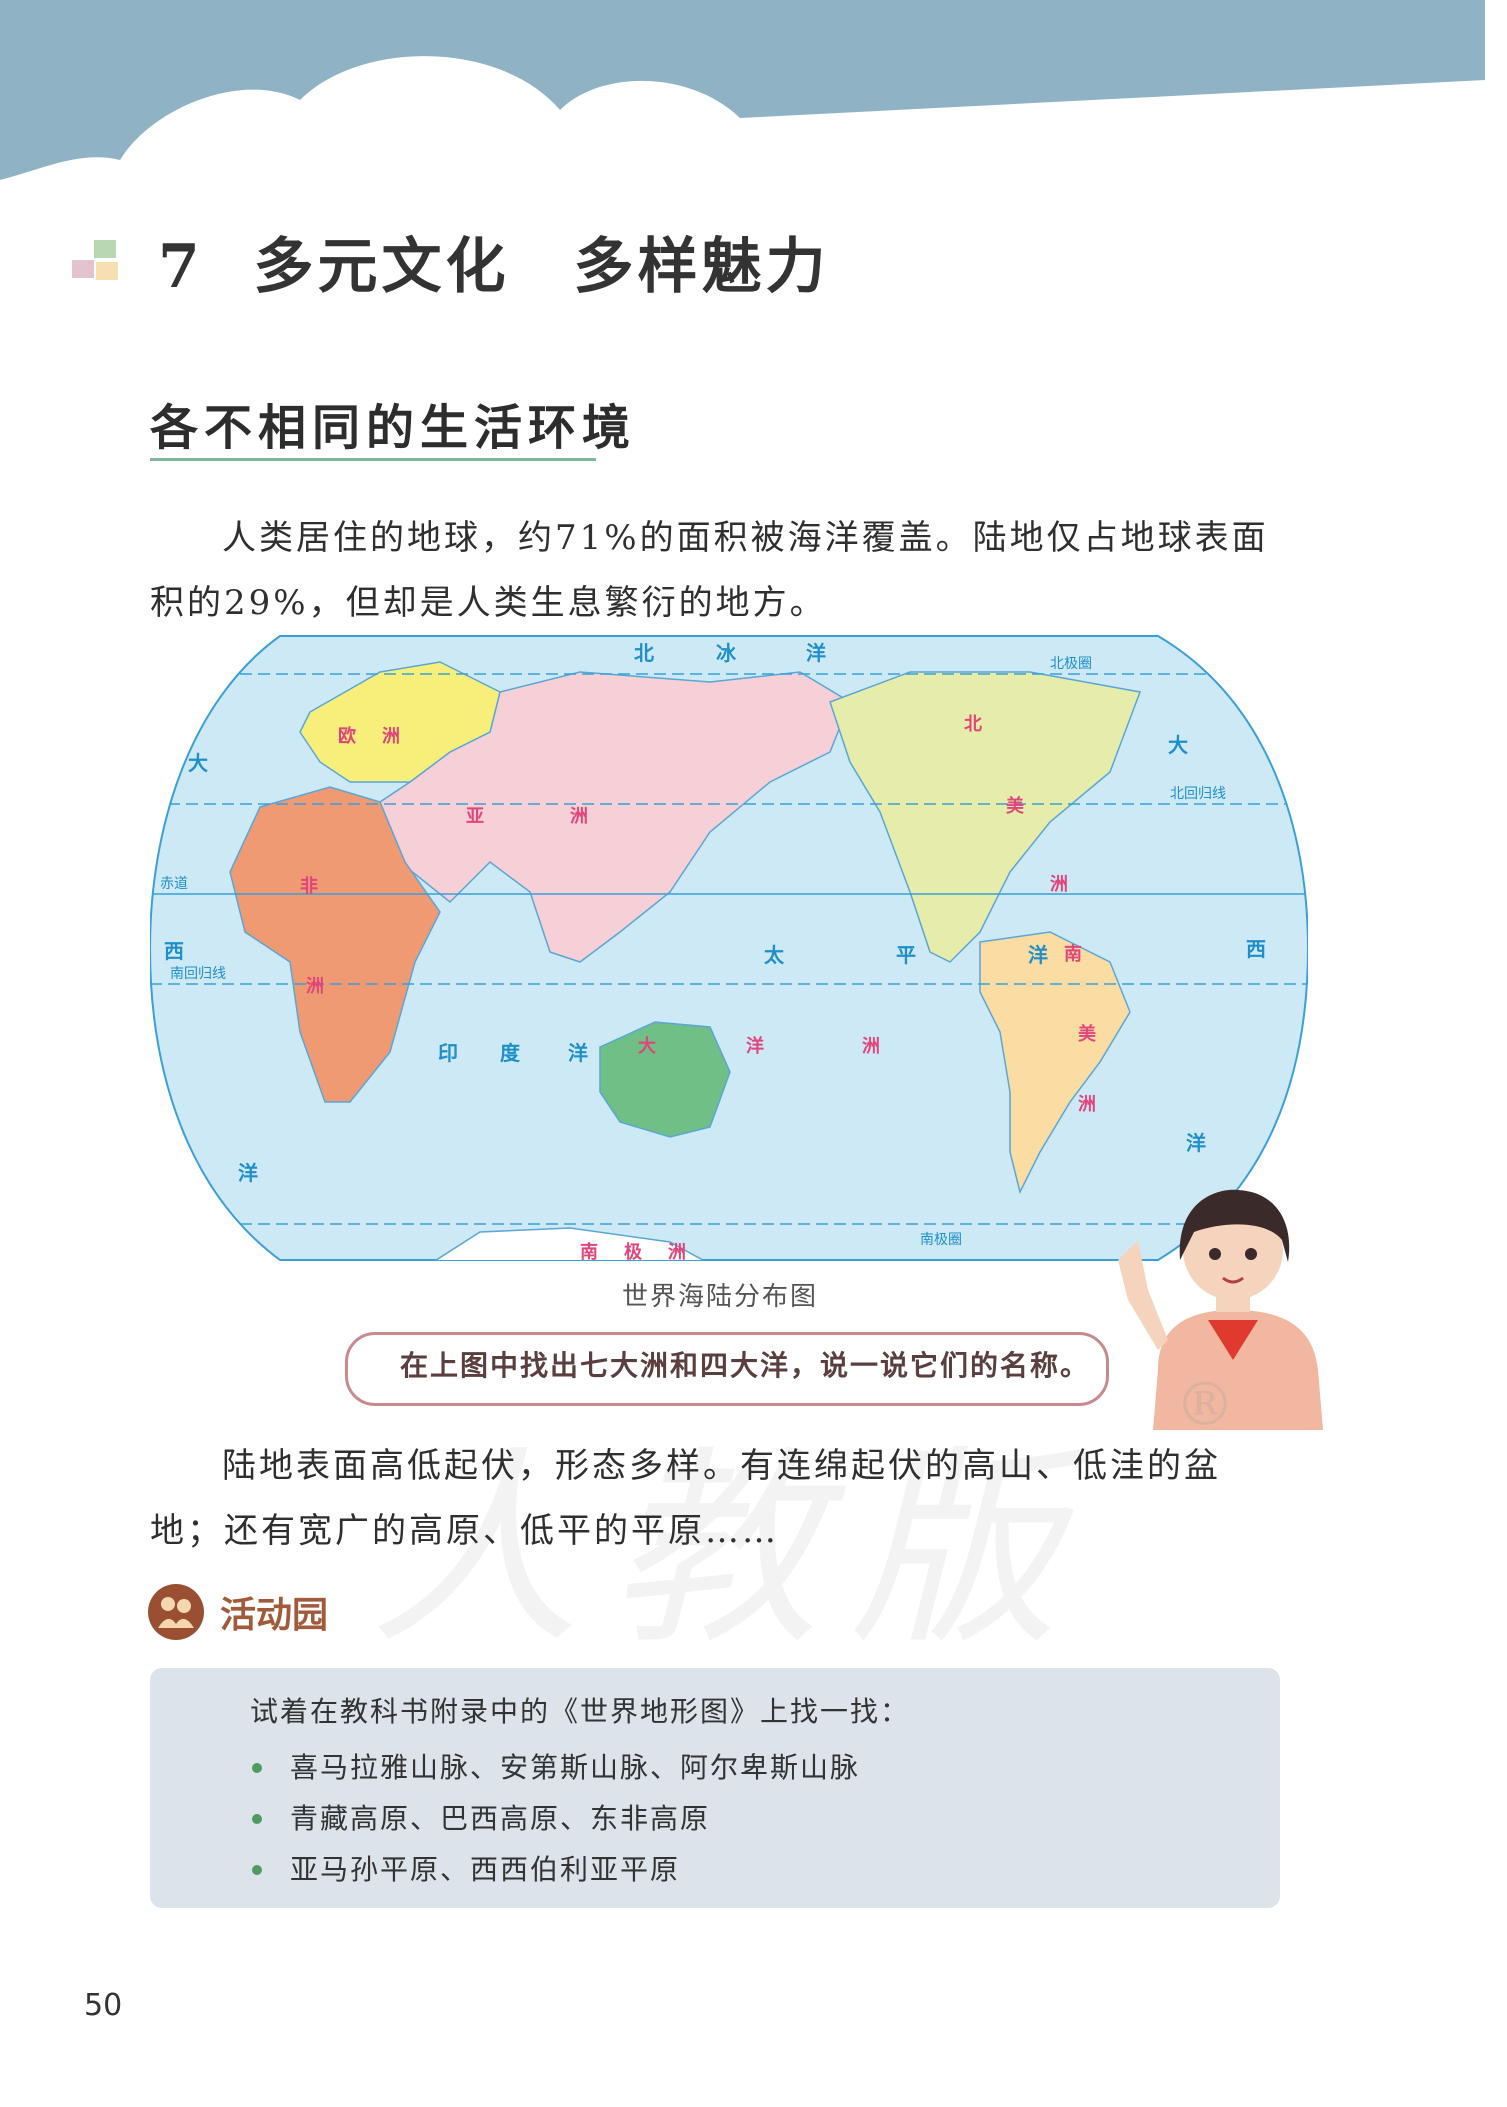  Describe the element at coordinates (973, 724) in the screenshot. I see `label-north-america-1: 北` at that location.